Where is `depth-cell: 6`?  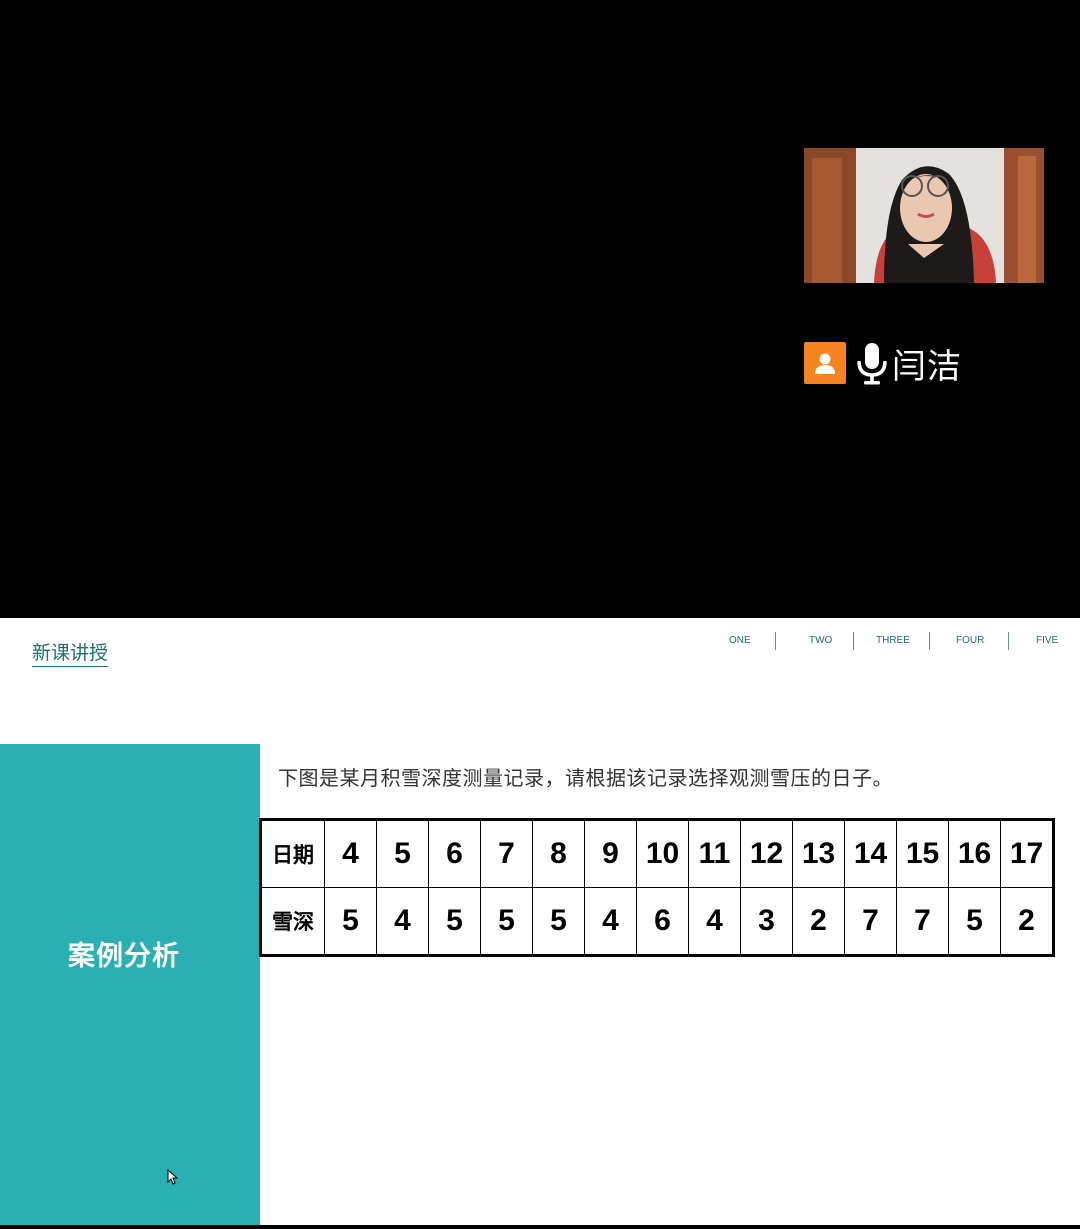 depth-cell: 6 is located at coordinates (662, 921).